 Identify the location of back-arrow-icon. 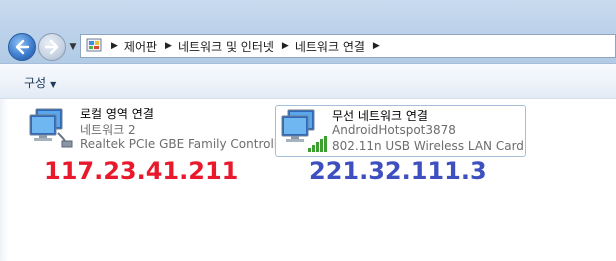
(22, 47).